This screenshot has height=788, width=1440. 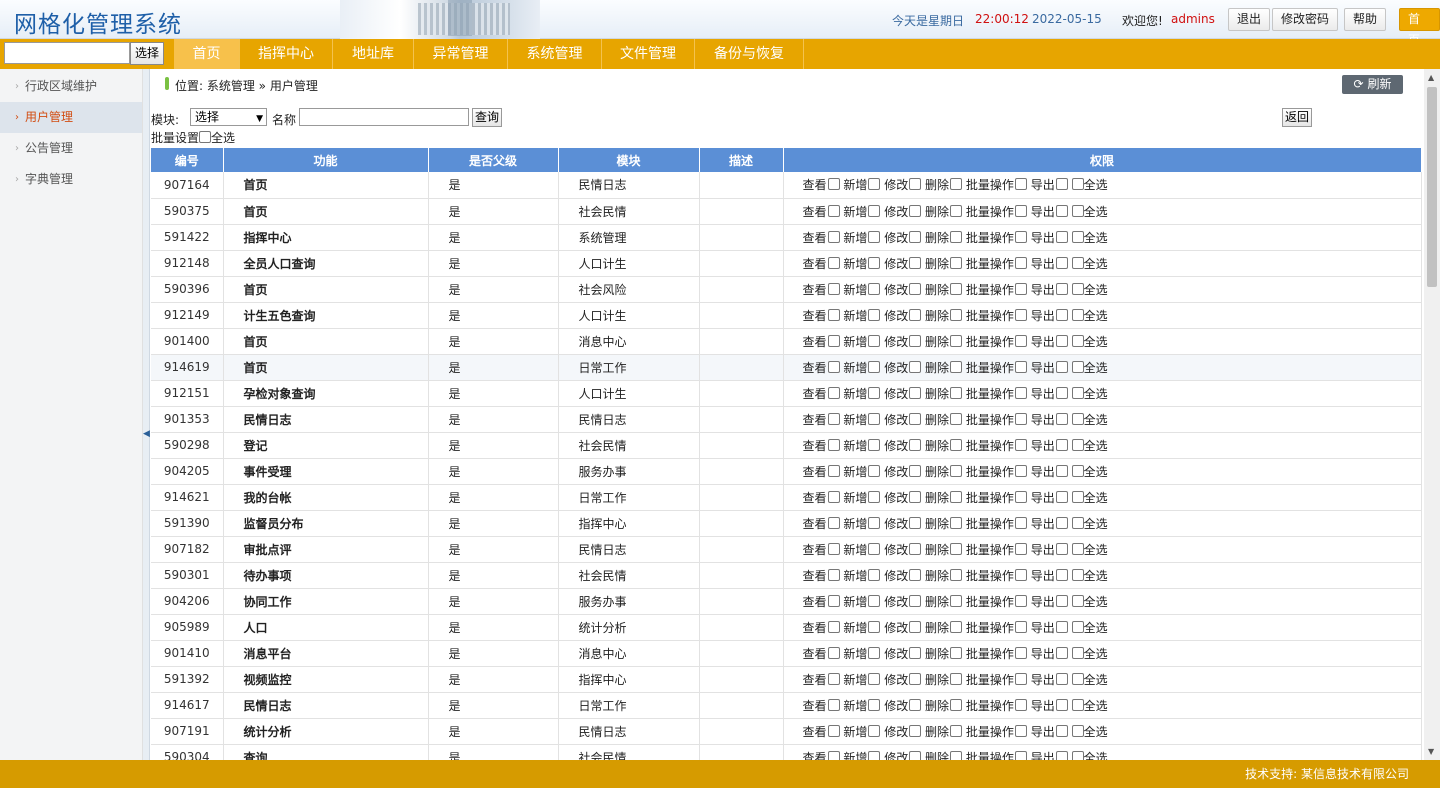 What do you see at coordinates (207, 54) in the screenshot?
I see `nav-item-home: 首页` at bounding box center [207, 54].